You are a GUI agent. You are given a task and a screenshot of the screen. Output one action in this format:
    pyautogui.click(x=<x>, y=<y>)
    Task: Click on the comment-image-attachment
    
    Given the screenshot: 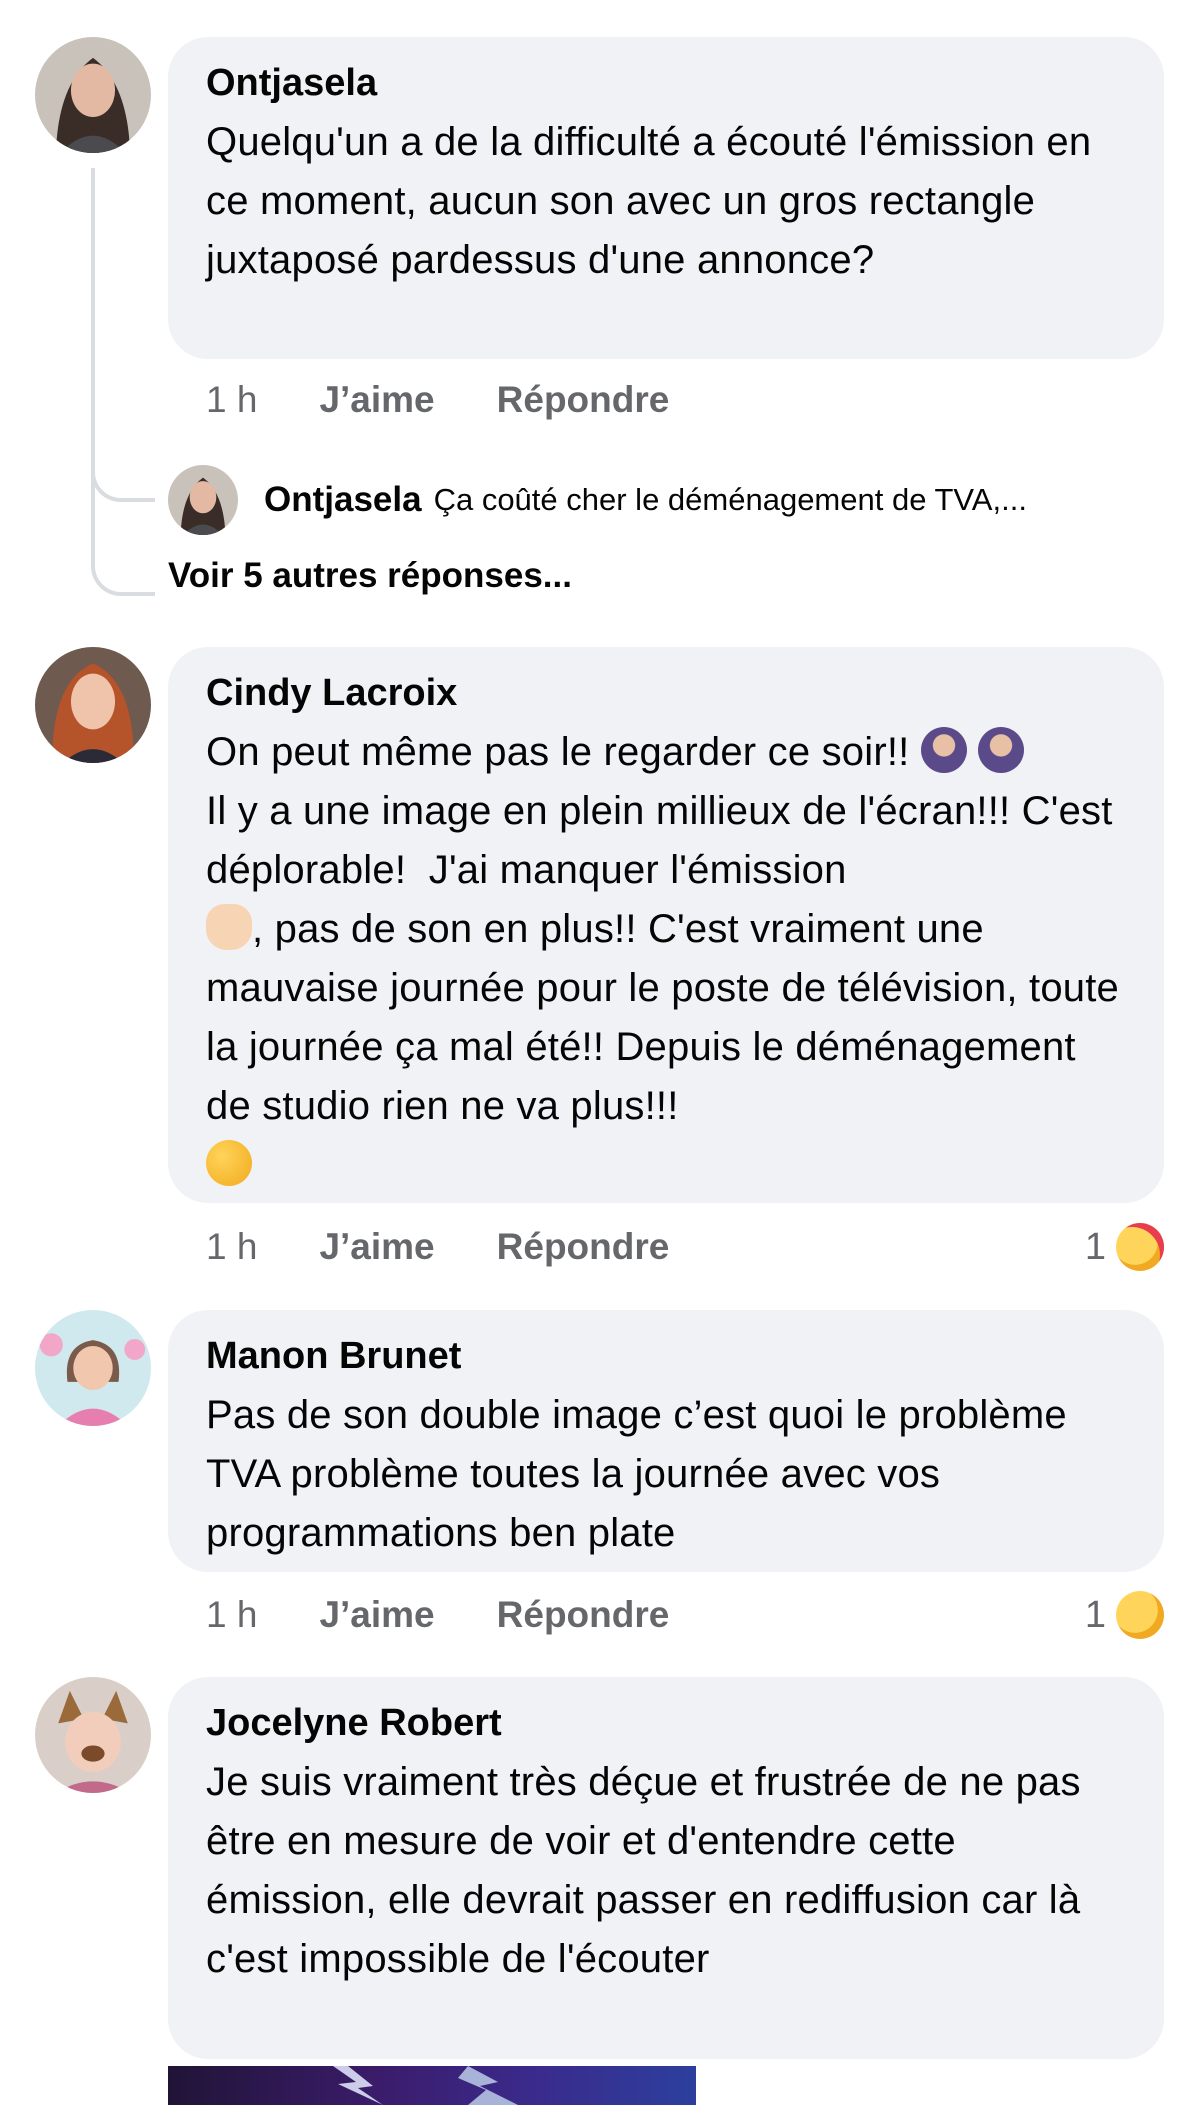 What is the action you would take?
    pyautogui.click(x=432, y=2085)
    